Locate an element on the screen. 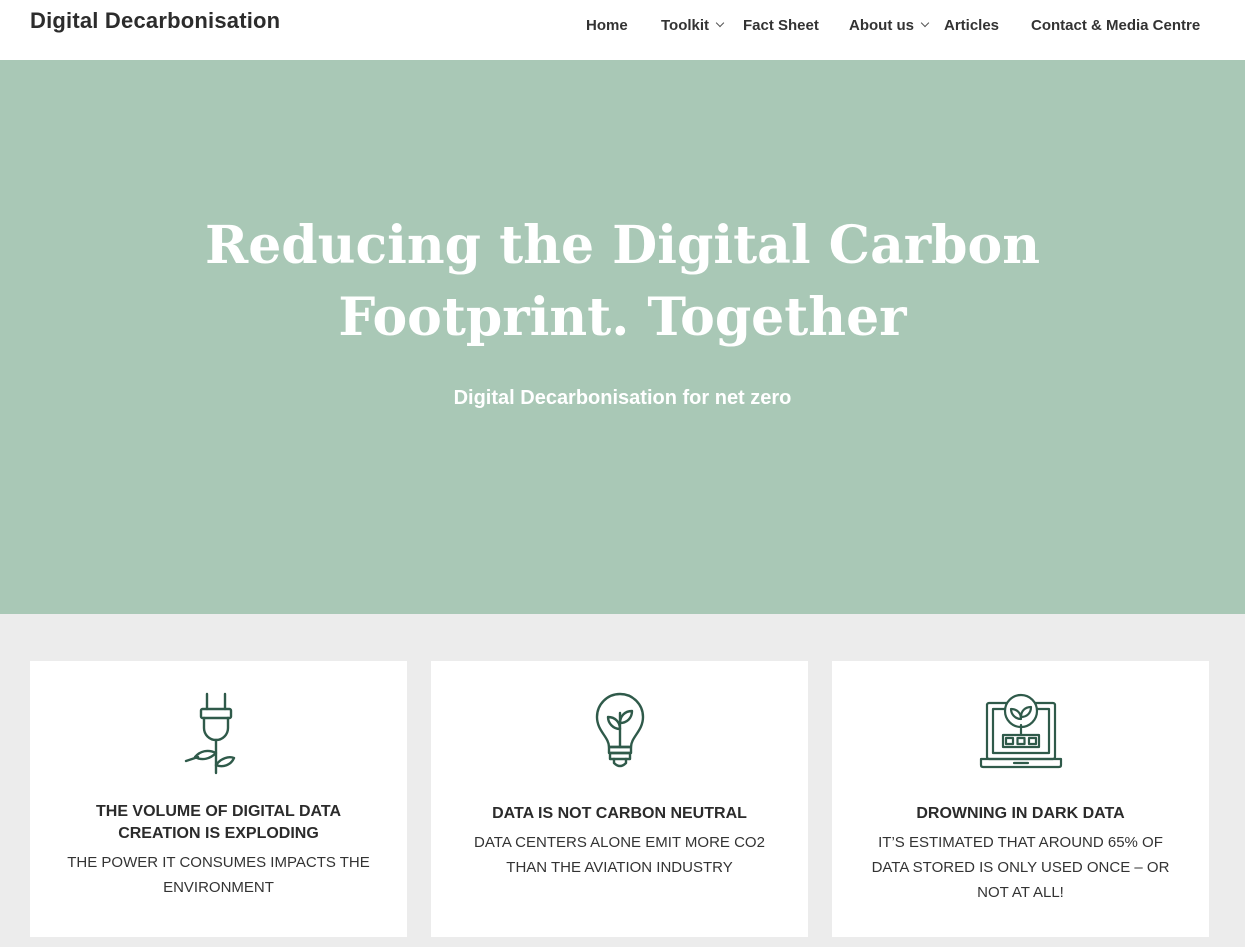 This screenshot has height=947, width=1245. nav-item-about-us: About us is located at coordinates (889, 25).